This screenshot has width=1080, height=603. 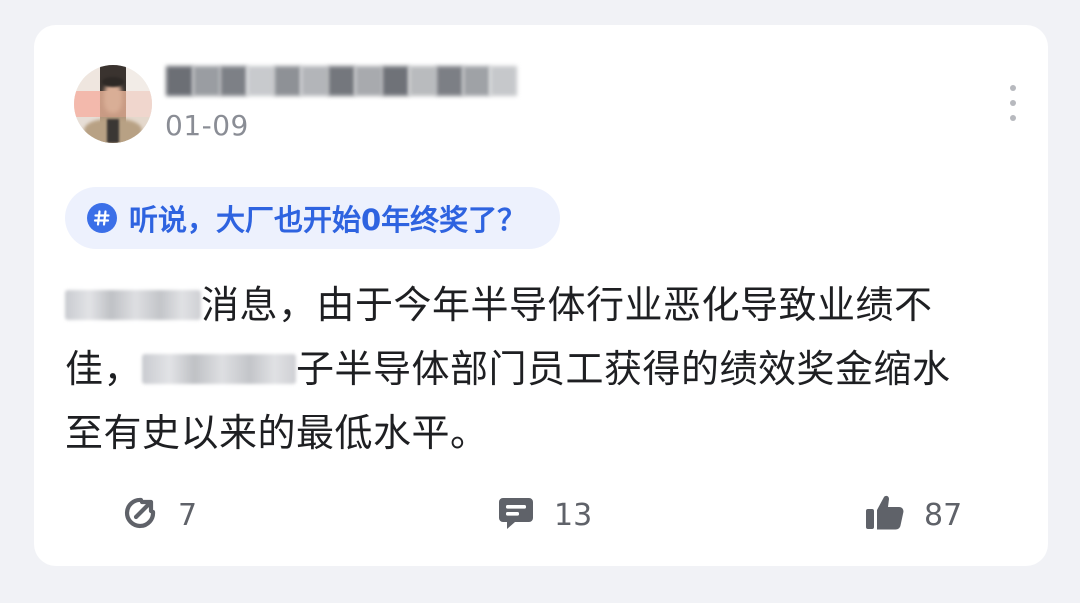 I want to click on comment-icon, so click(x=516, y=515).